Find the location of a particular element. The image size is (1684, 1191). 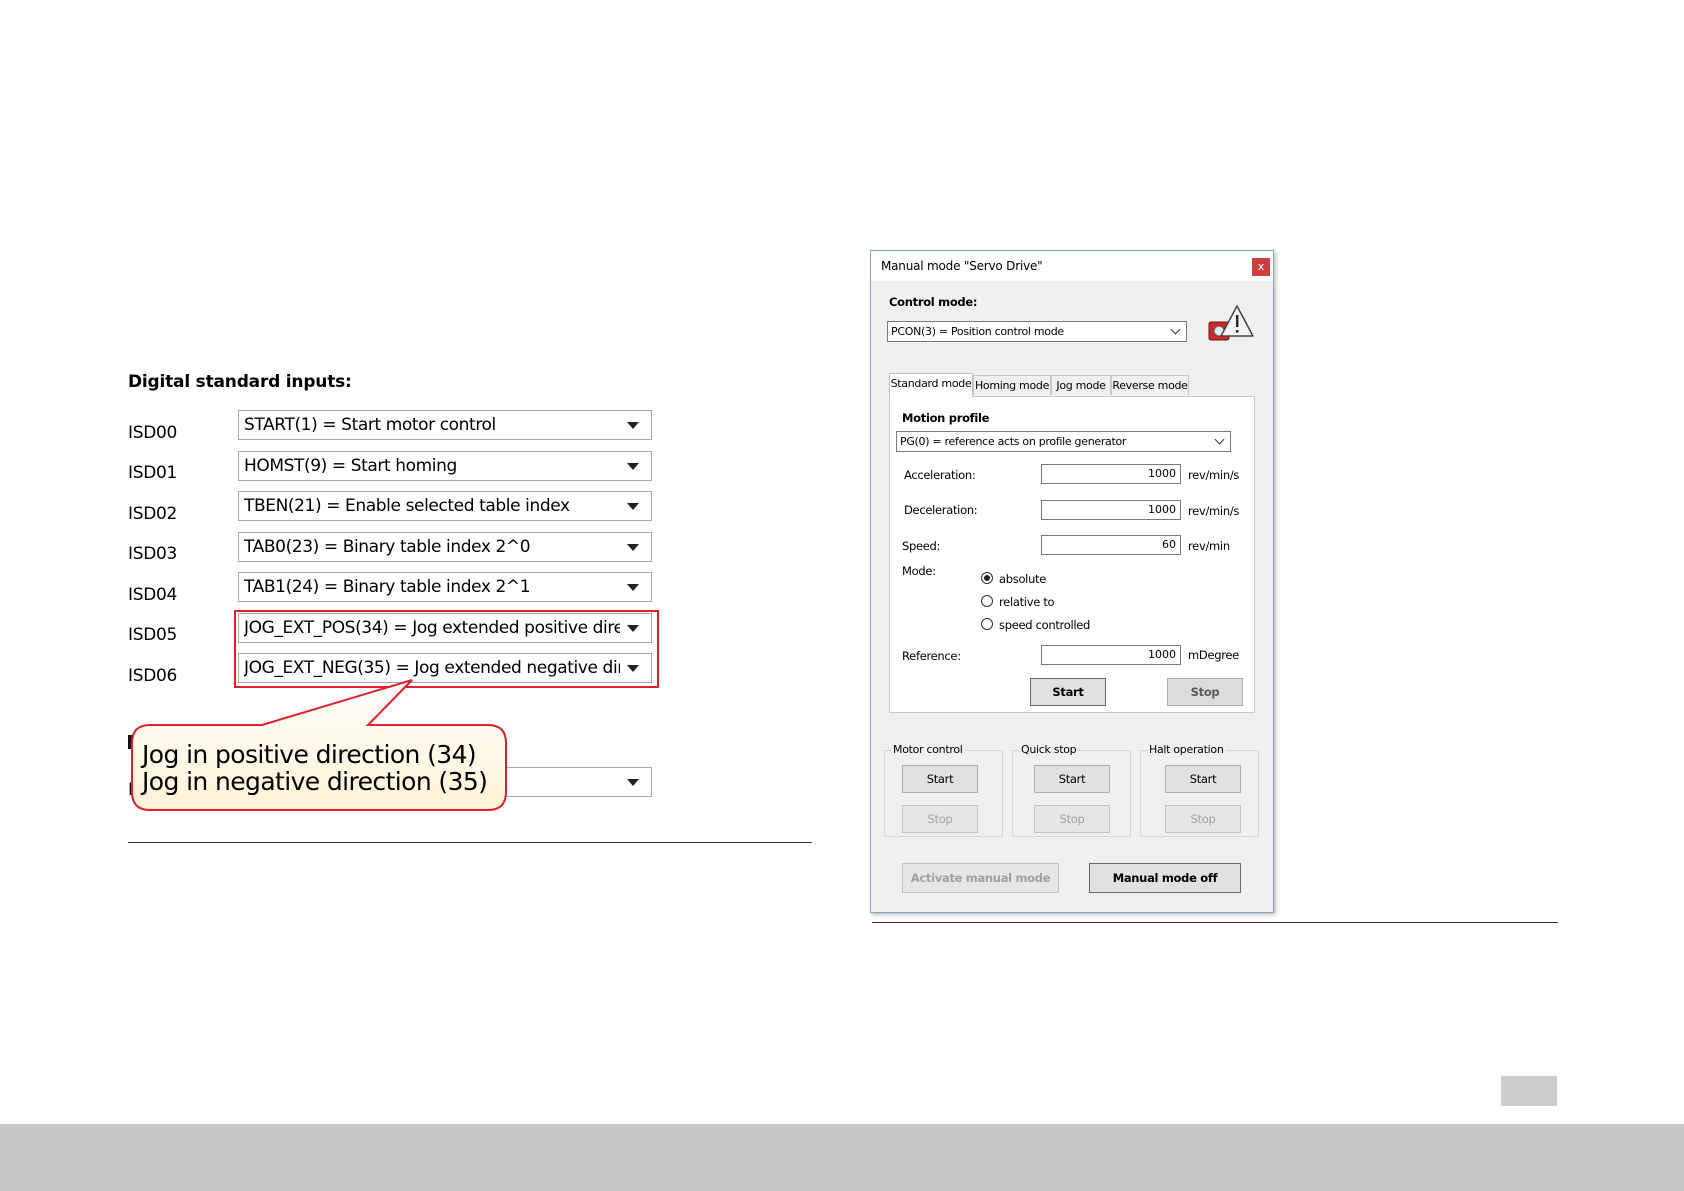

close-icon: x is located at coordinates (1261, 267).